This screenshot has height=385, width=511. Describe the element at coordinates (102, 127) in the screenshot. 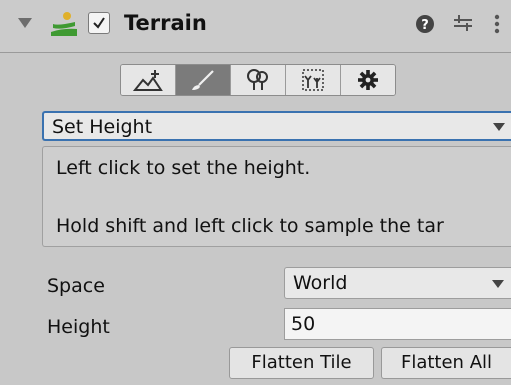

I see `paint-mode-value: Set Height` at that location.